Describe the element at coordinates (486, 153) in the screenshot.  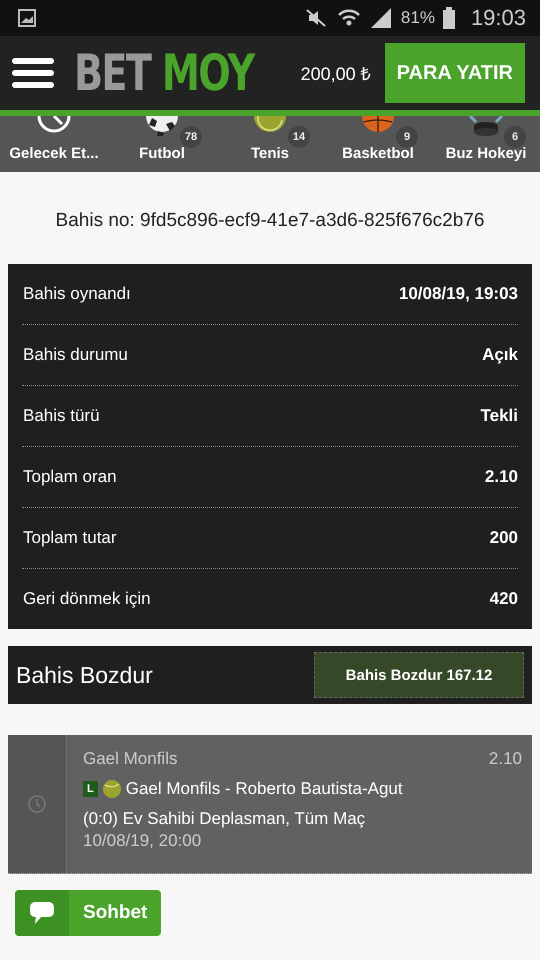
I see `sport-label: Buz Hokeyi` at that location.